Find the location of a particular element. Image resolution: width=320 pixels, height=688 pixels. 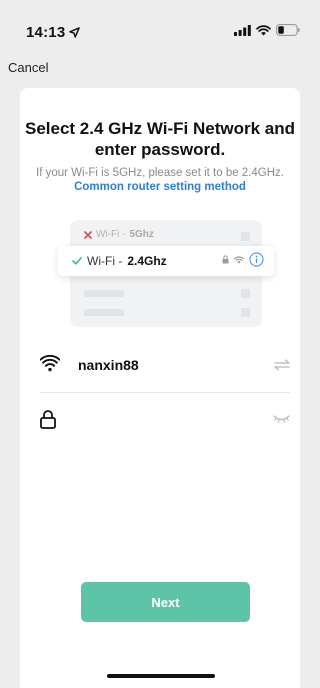

cross-icon is located at coordinates (88, 234).